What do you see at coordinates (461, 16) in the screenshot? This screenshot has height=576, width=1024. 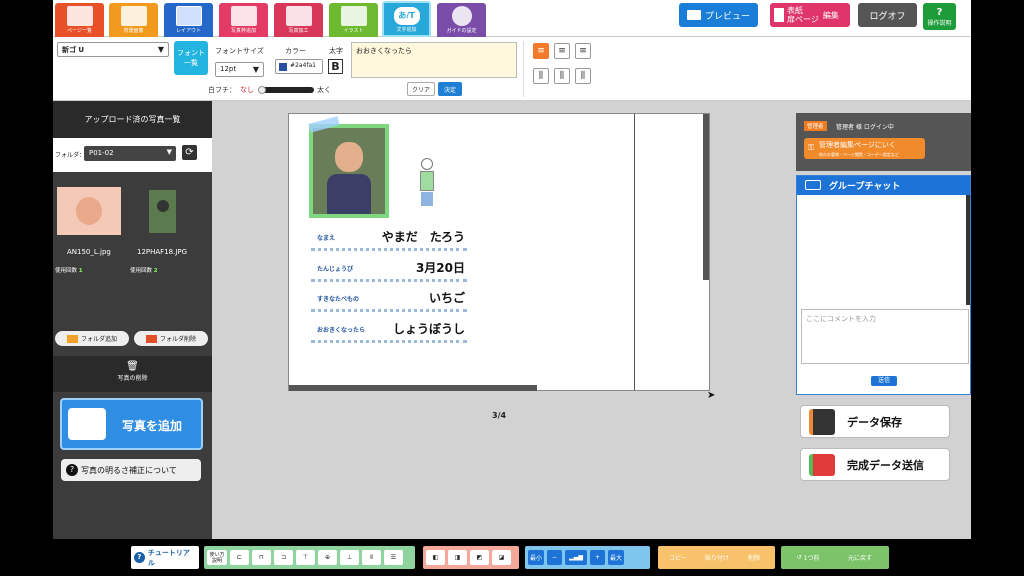 I see `guide-grid-icon` at bounding box center [461, 16].